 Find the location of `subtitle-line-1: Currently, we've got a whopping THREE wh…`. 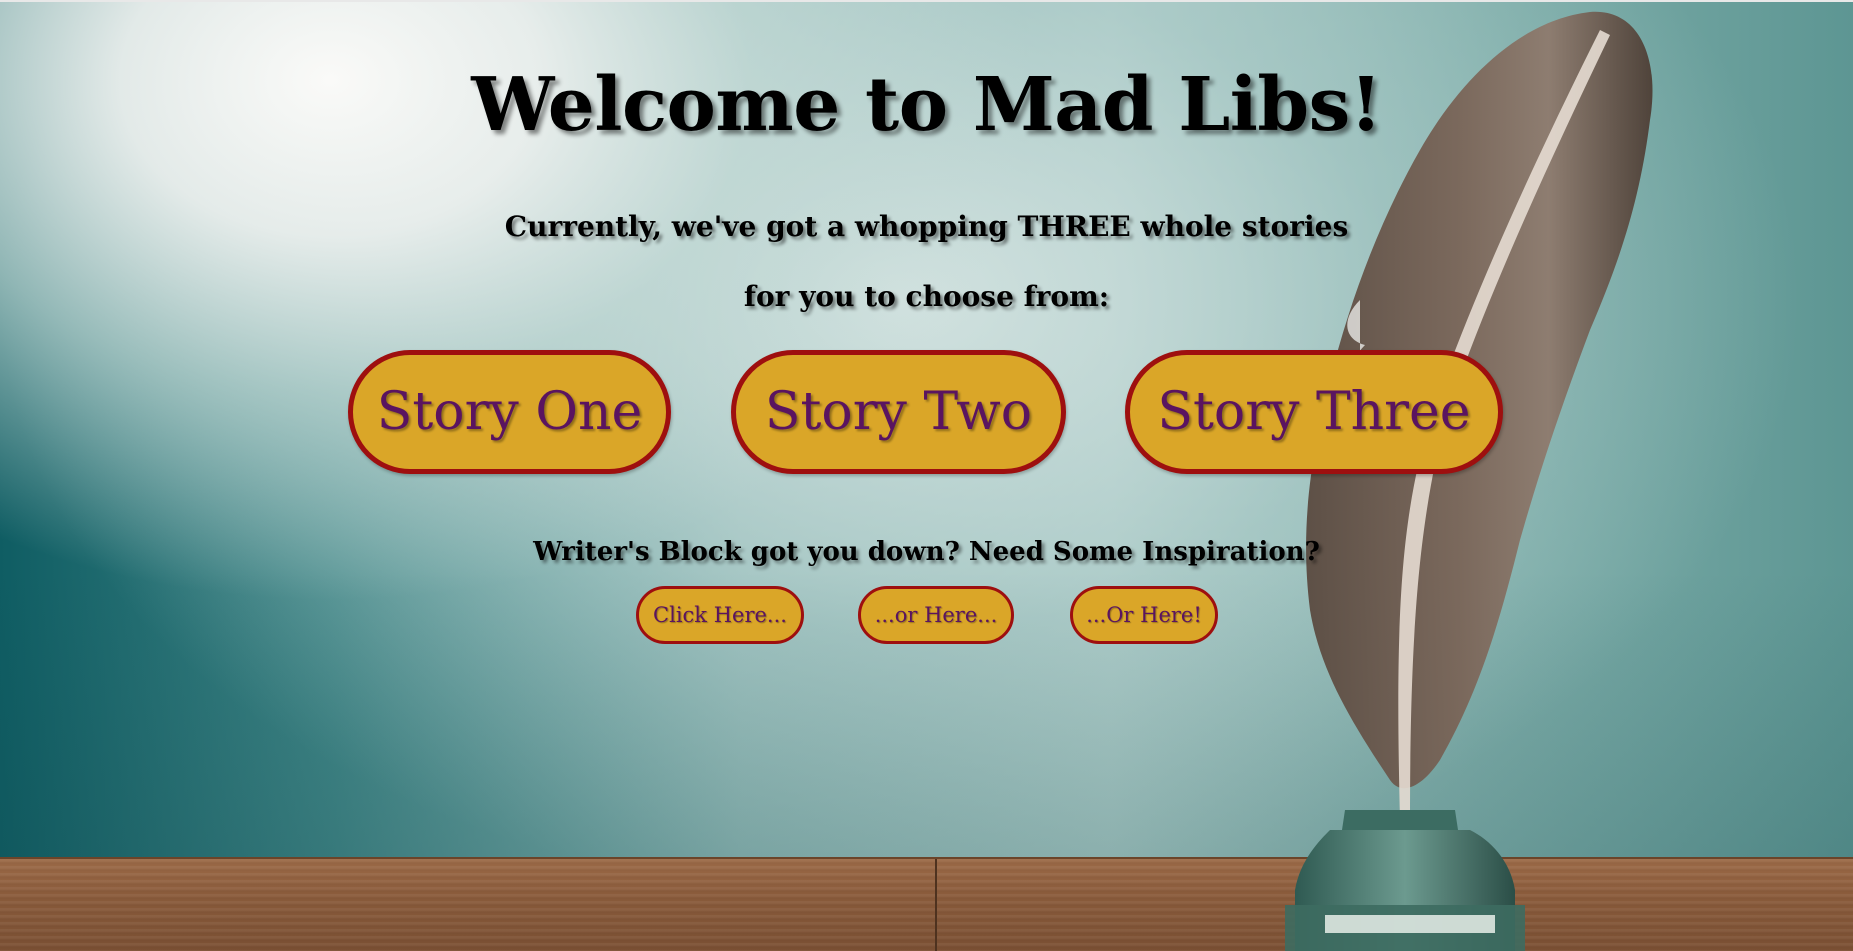

subtitle-line-1: Currently, we've got a whopping THREE wh… is located at coordinates (926, 226).